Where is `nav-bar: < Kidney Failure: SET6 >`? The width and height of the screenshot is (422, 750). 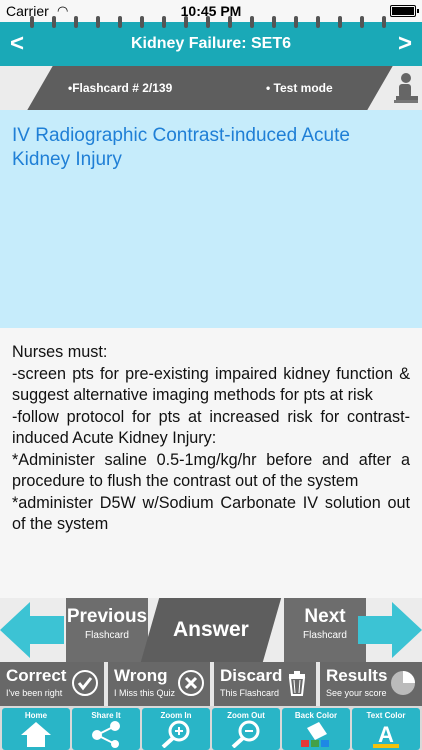
nav-bar: < Kidney Failure: SET6 > is located at coordinates (211, 41).